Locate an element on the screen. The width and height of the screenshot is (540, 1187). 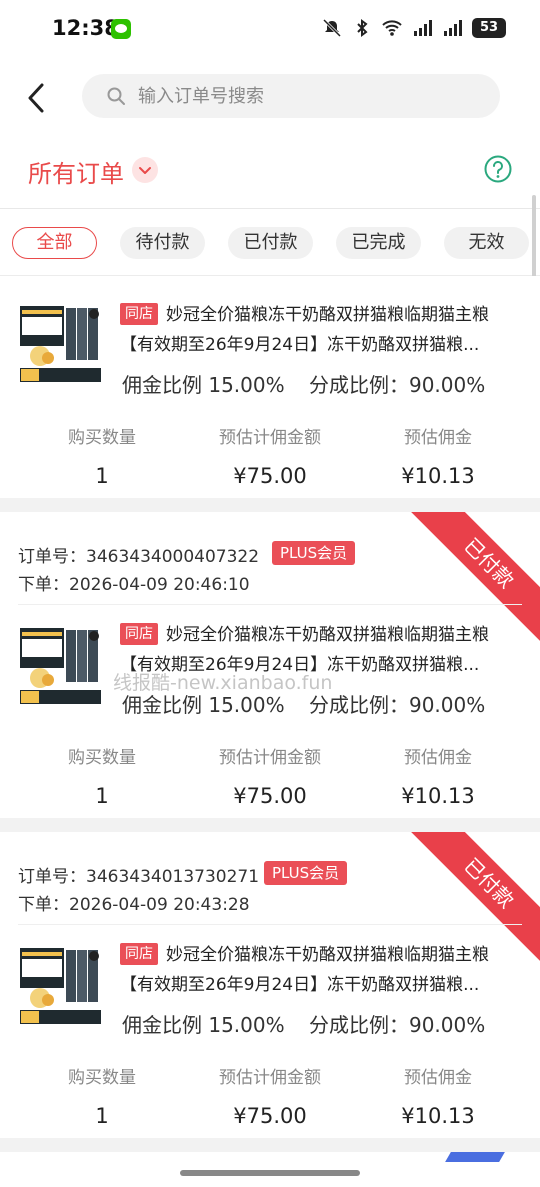
order-filter-title: 所有订单 is located at coordinates (76, 171).